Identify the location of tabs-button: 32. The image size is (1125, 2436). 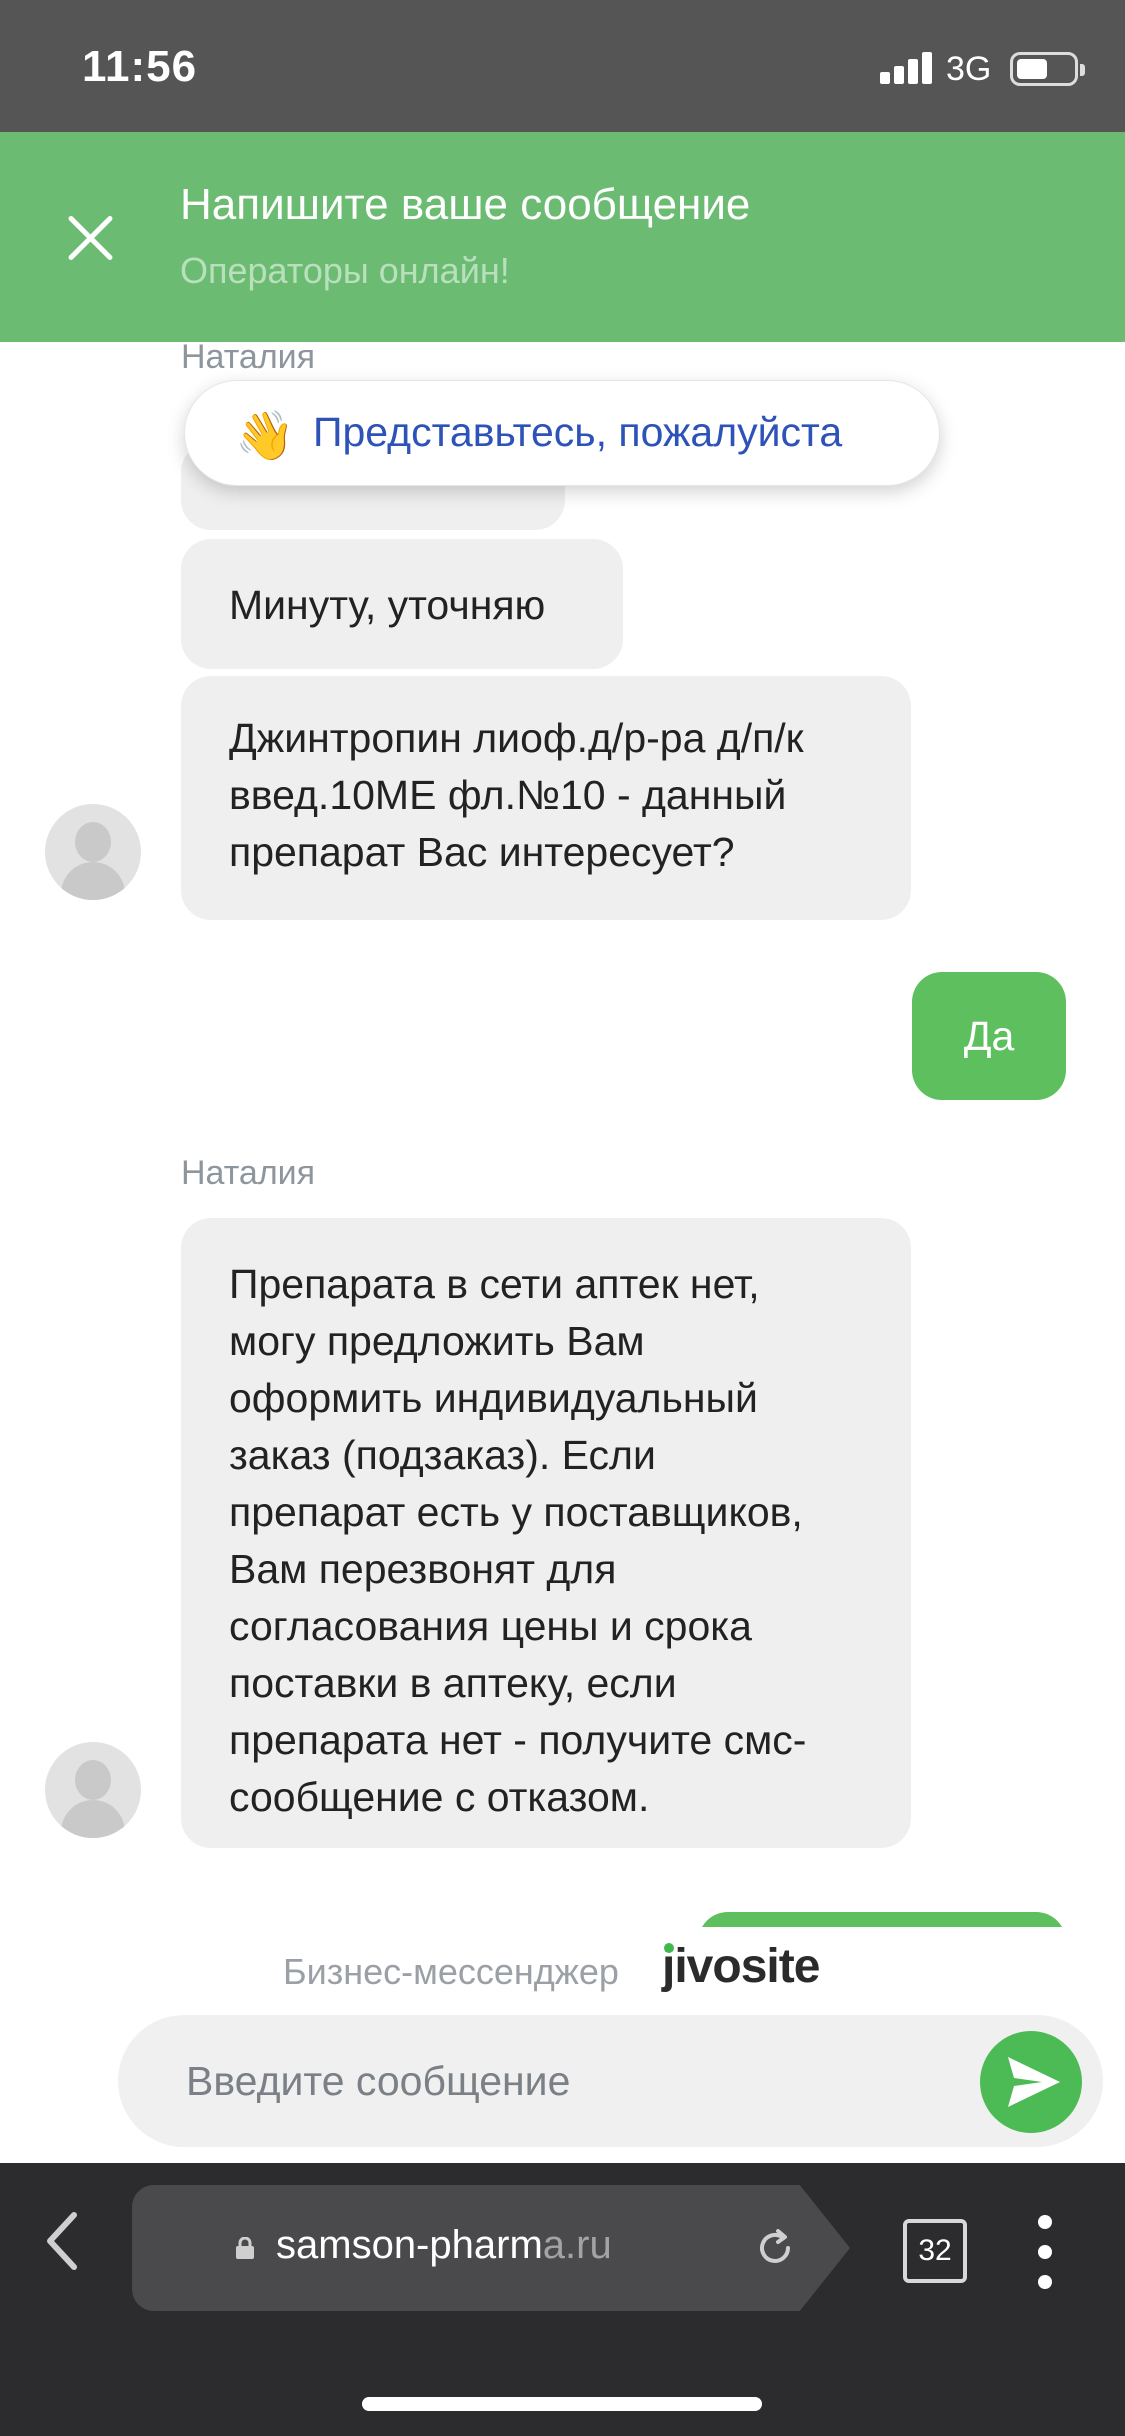
(935, 2251).